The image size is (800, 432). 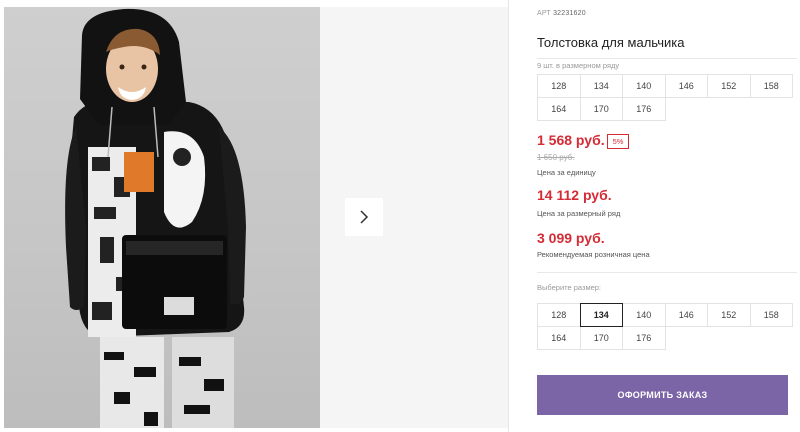 I want to click on retail-price: 3 099 руб., so click(x=571, y=238).